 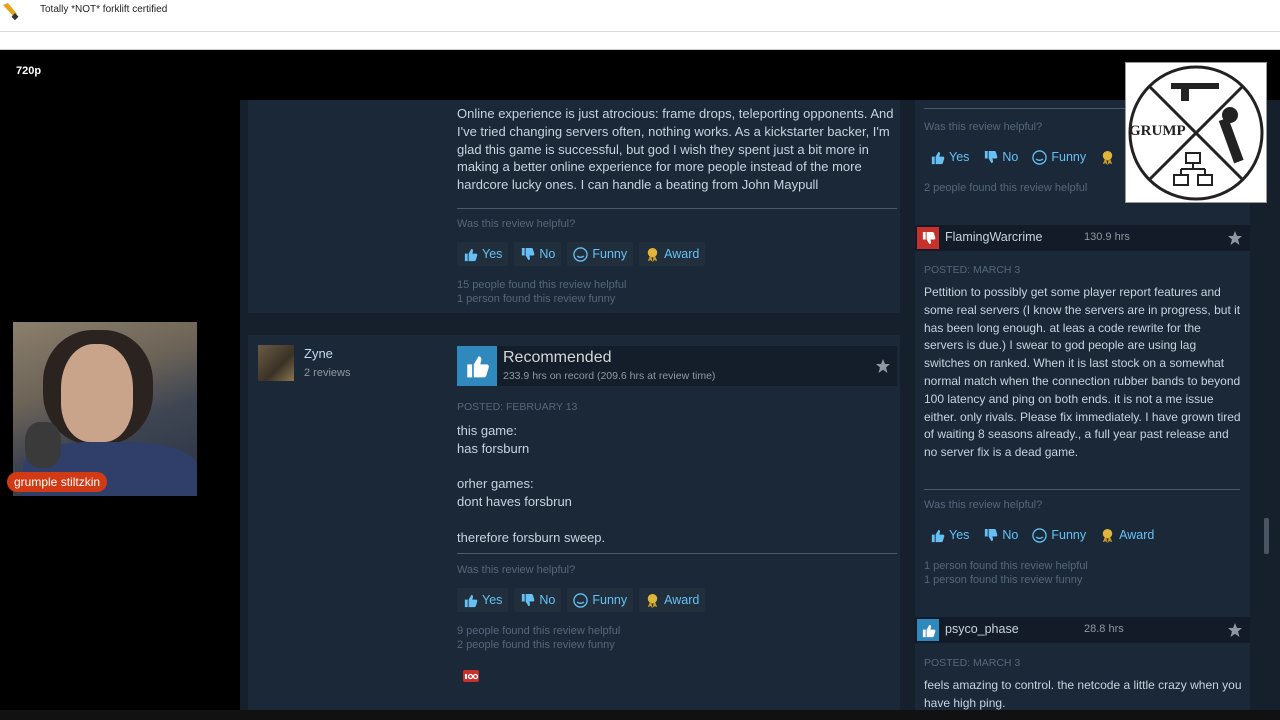 I want to click on helpful-count: 2 people found this review helpful, so click(x=1006, y=188).